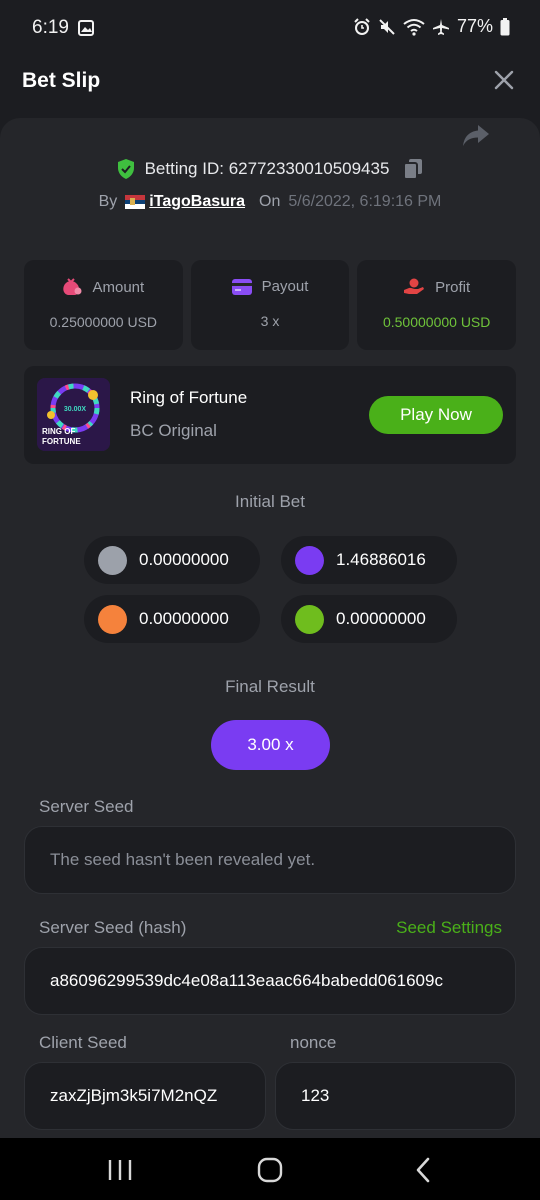 The height and width of the screenshot is (1200, 540). I want to click on client-seed-value: zaxZjBjm3k5i7M2nQZ, so click(134, 1095).